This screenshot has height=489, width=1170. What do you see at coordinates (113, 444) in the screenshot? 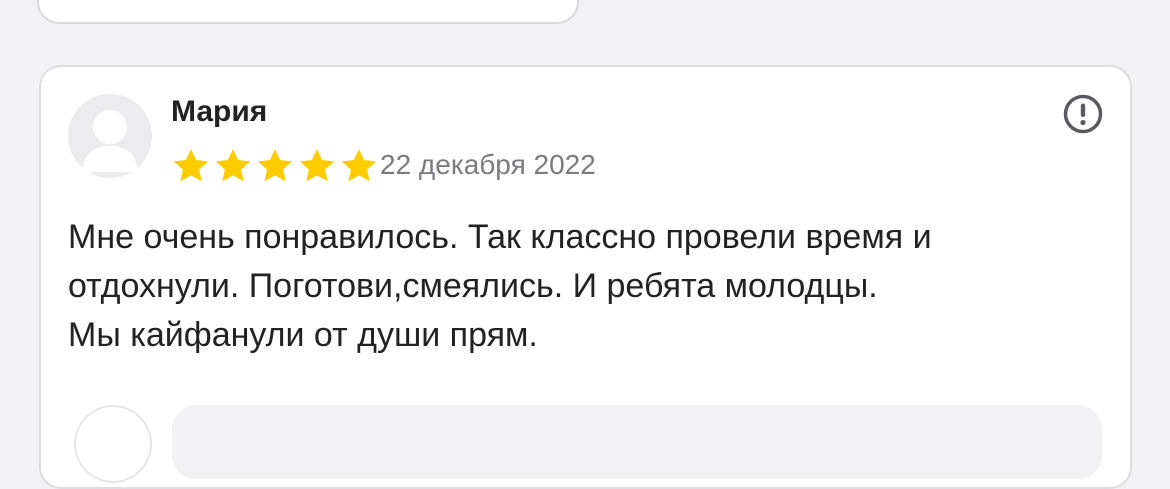
I see `reply-avatar` at bounding box center [113, 444].